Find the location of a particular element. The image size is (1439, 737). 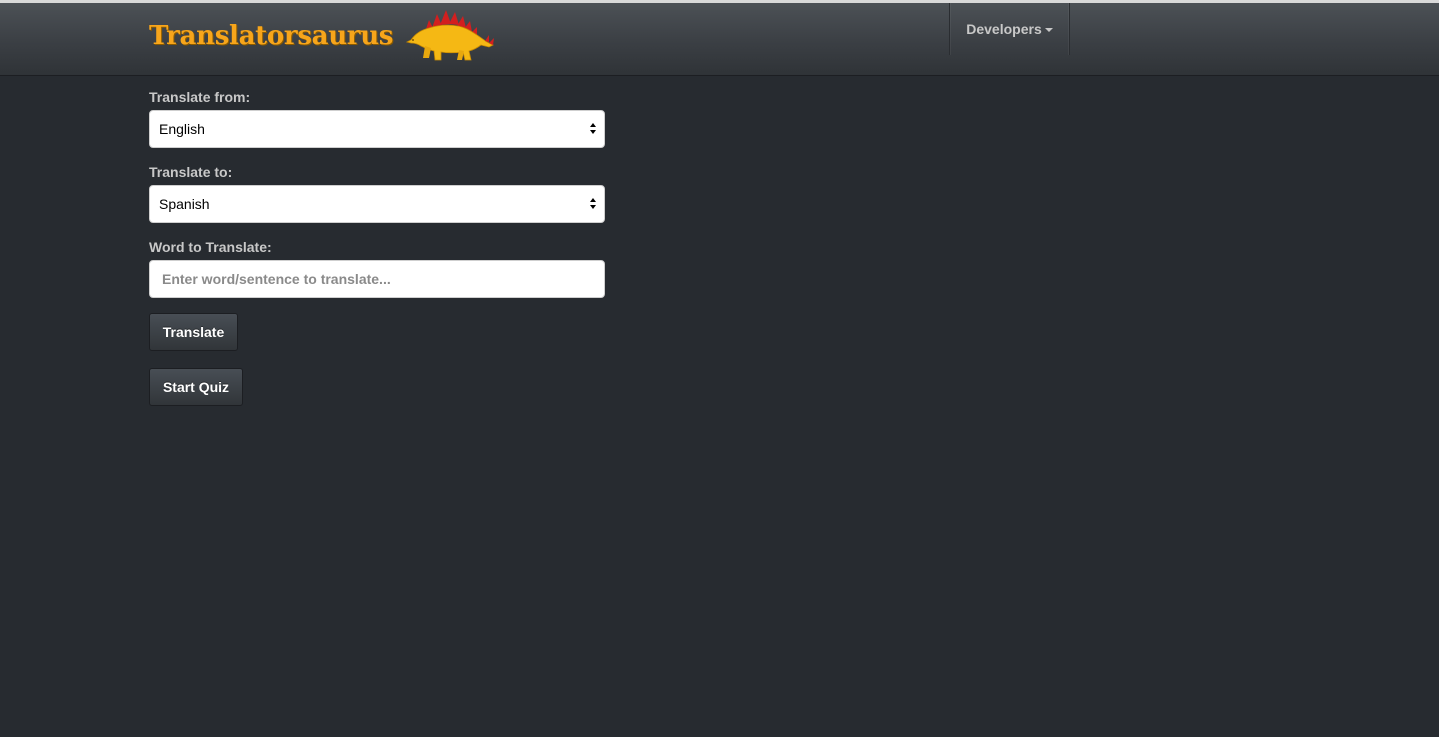

translate-from-select: English is located at coordinates (377, 129).